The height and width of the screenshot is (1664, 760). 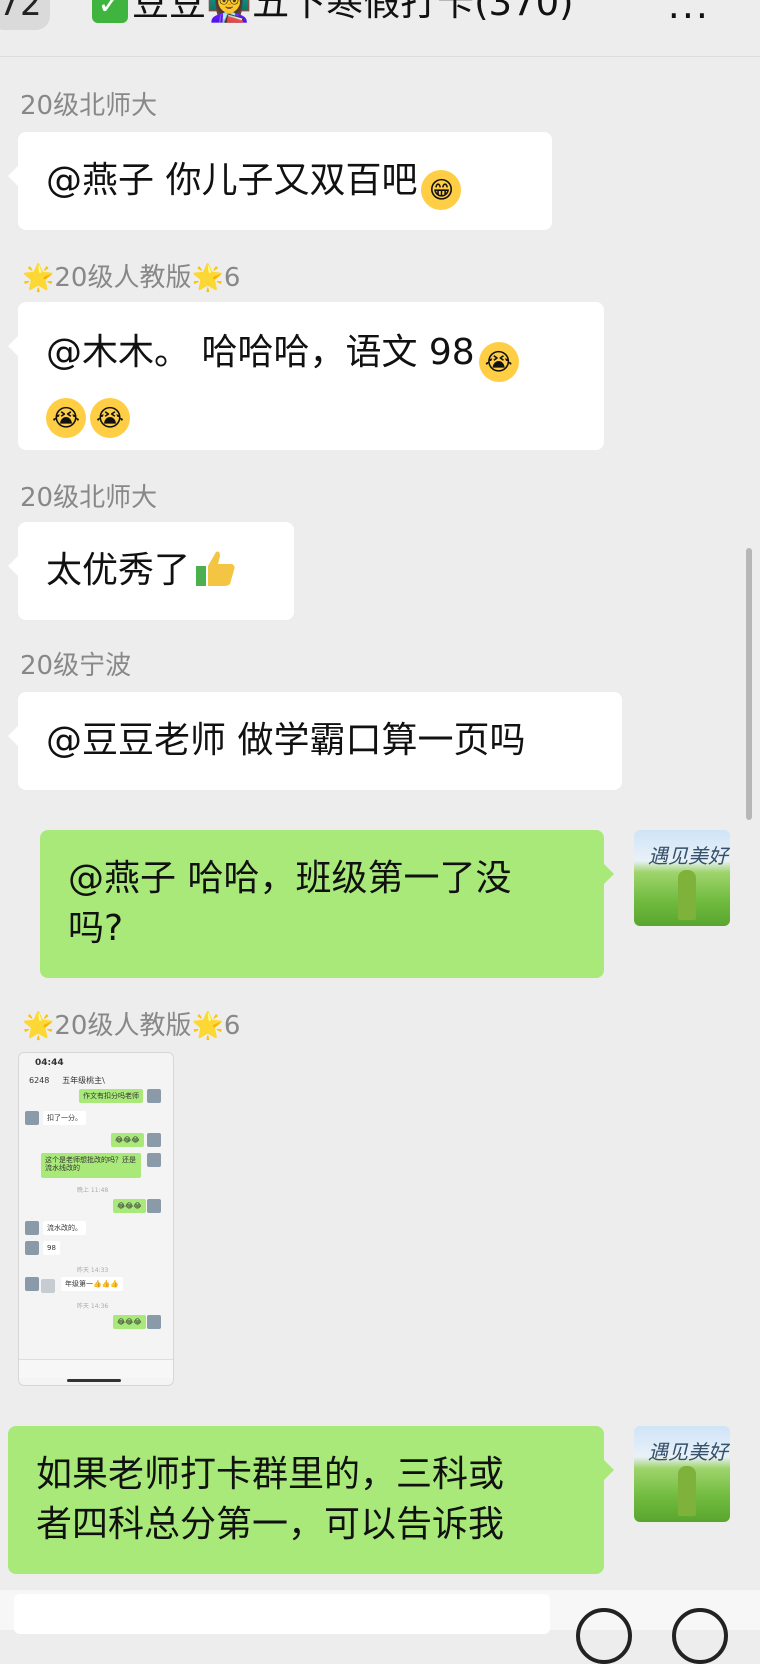 What do you see at coordinates (118, 570) in the screenshot?
I see `message-text: 太优秀了` at bounding box center [118, 570].